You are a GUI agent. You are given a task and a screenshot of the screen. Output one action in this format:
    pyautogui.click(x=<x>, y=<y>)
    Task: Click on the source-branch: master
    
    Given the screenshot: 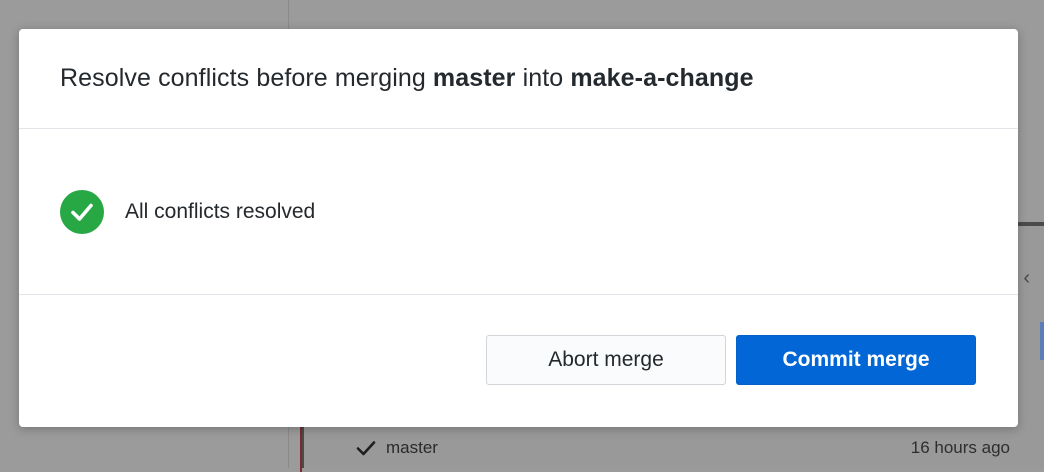 What is the action you would take?
    pyautogui.click(x=474, y=78)
    